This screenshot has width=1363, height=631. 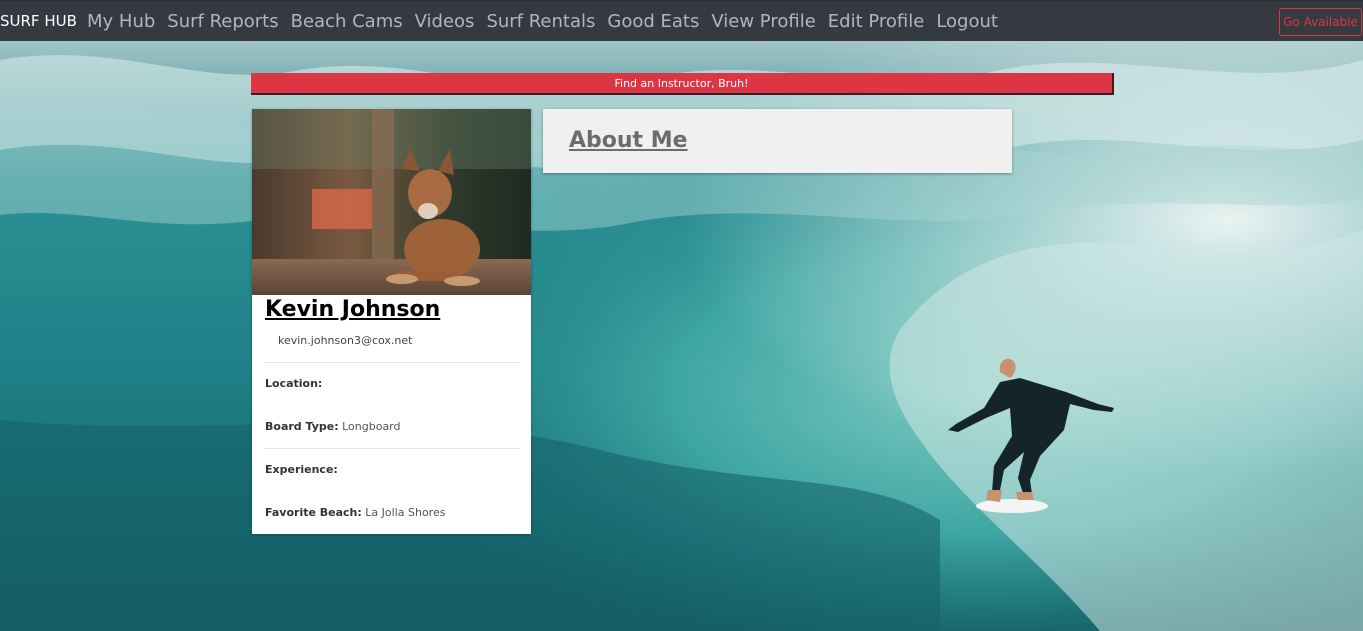 What do you see at coordinates (1320, 22) in the screenshot?
I see `go-available-button: Go Available` at bounding box center [1320, 22].